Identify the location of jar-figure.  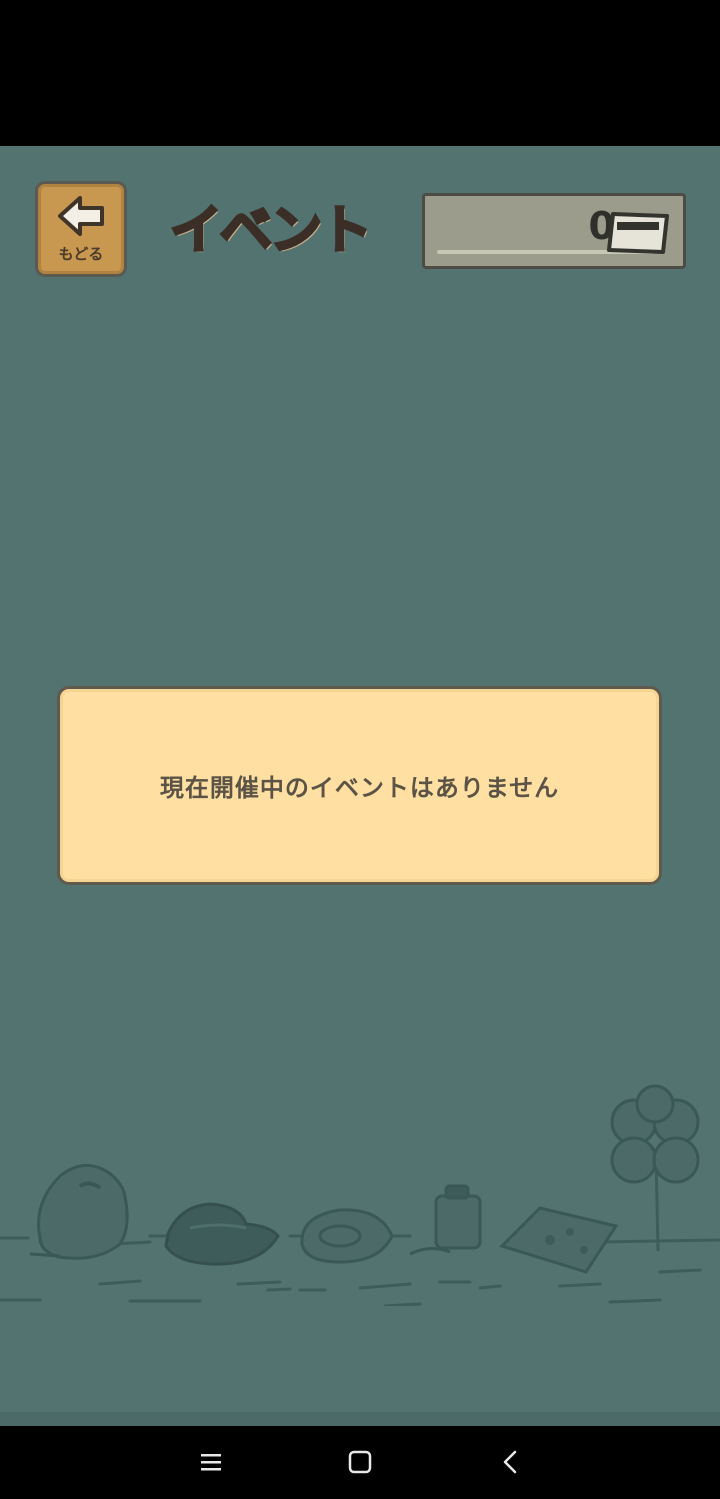
(445, 1220).